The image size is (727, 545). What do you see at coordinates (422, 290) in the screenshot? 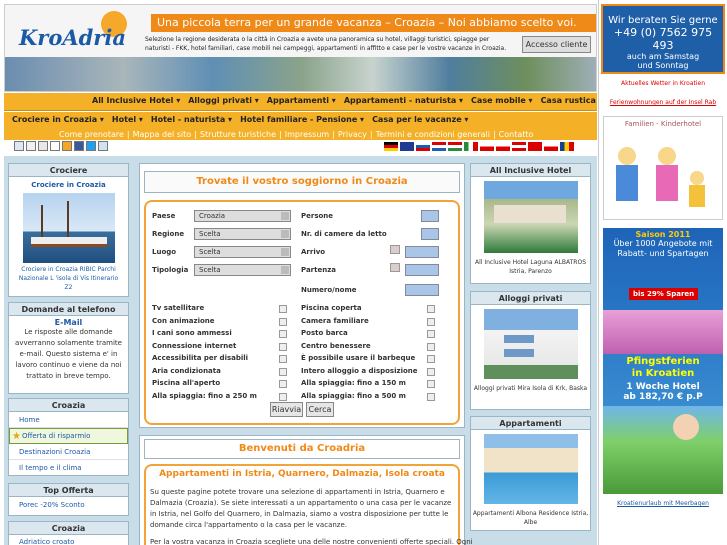
I see `input-numero` at bounding box center [422, 290].